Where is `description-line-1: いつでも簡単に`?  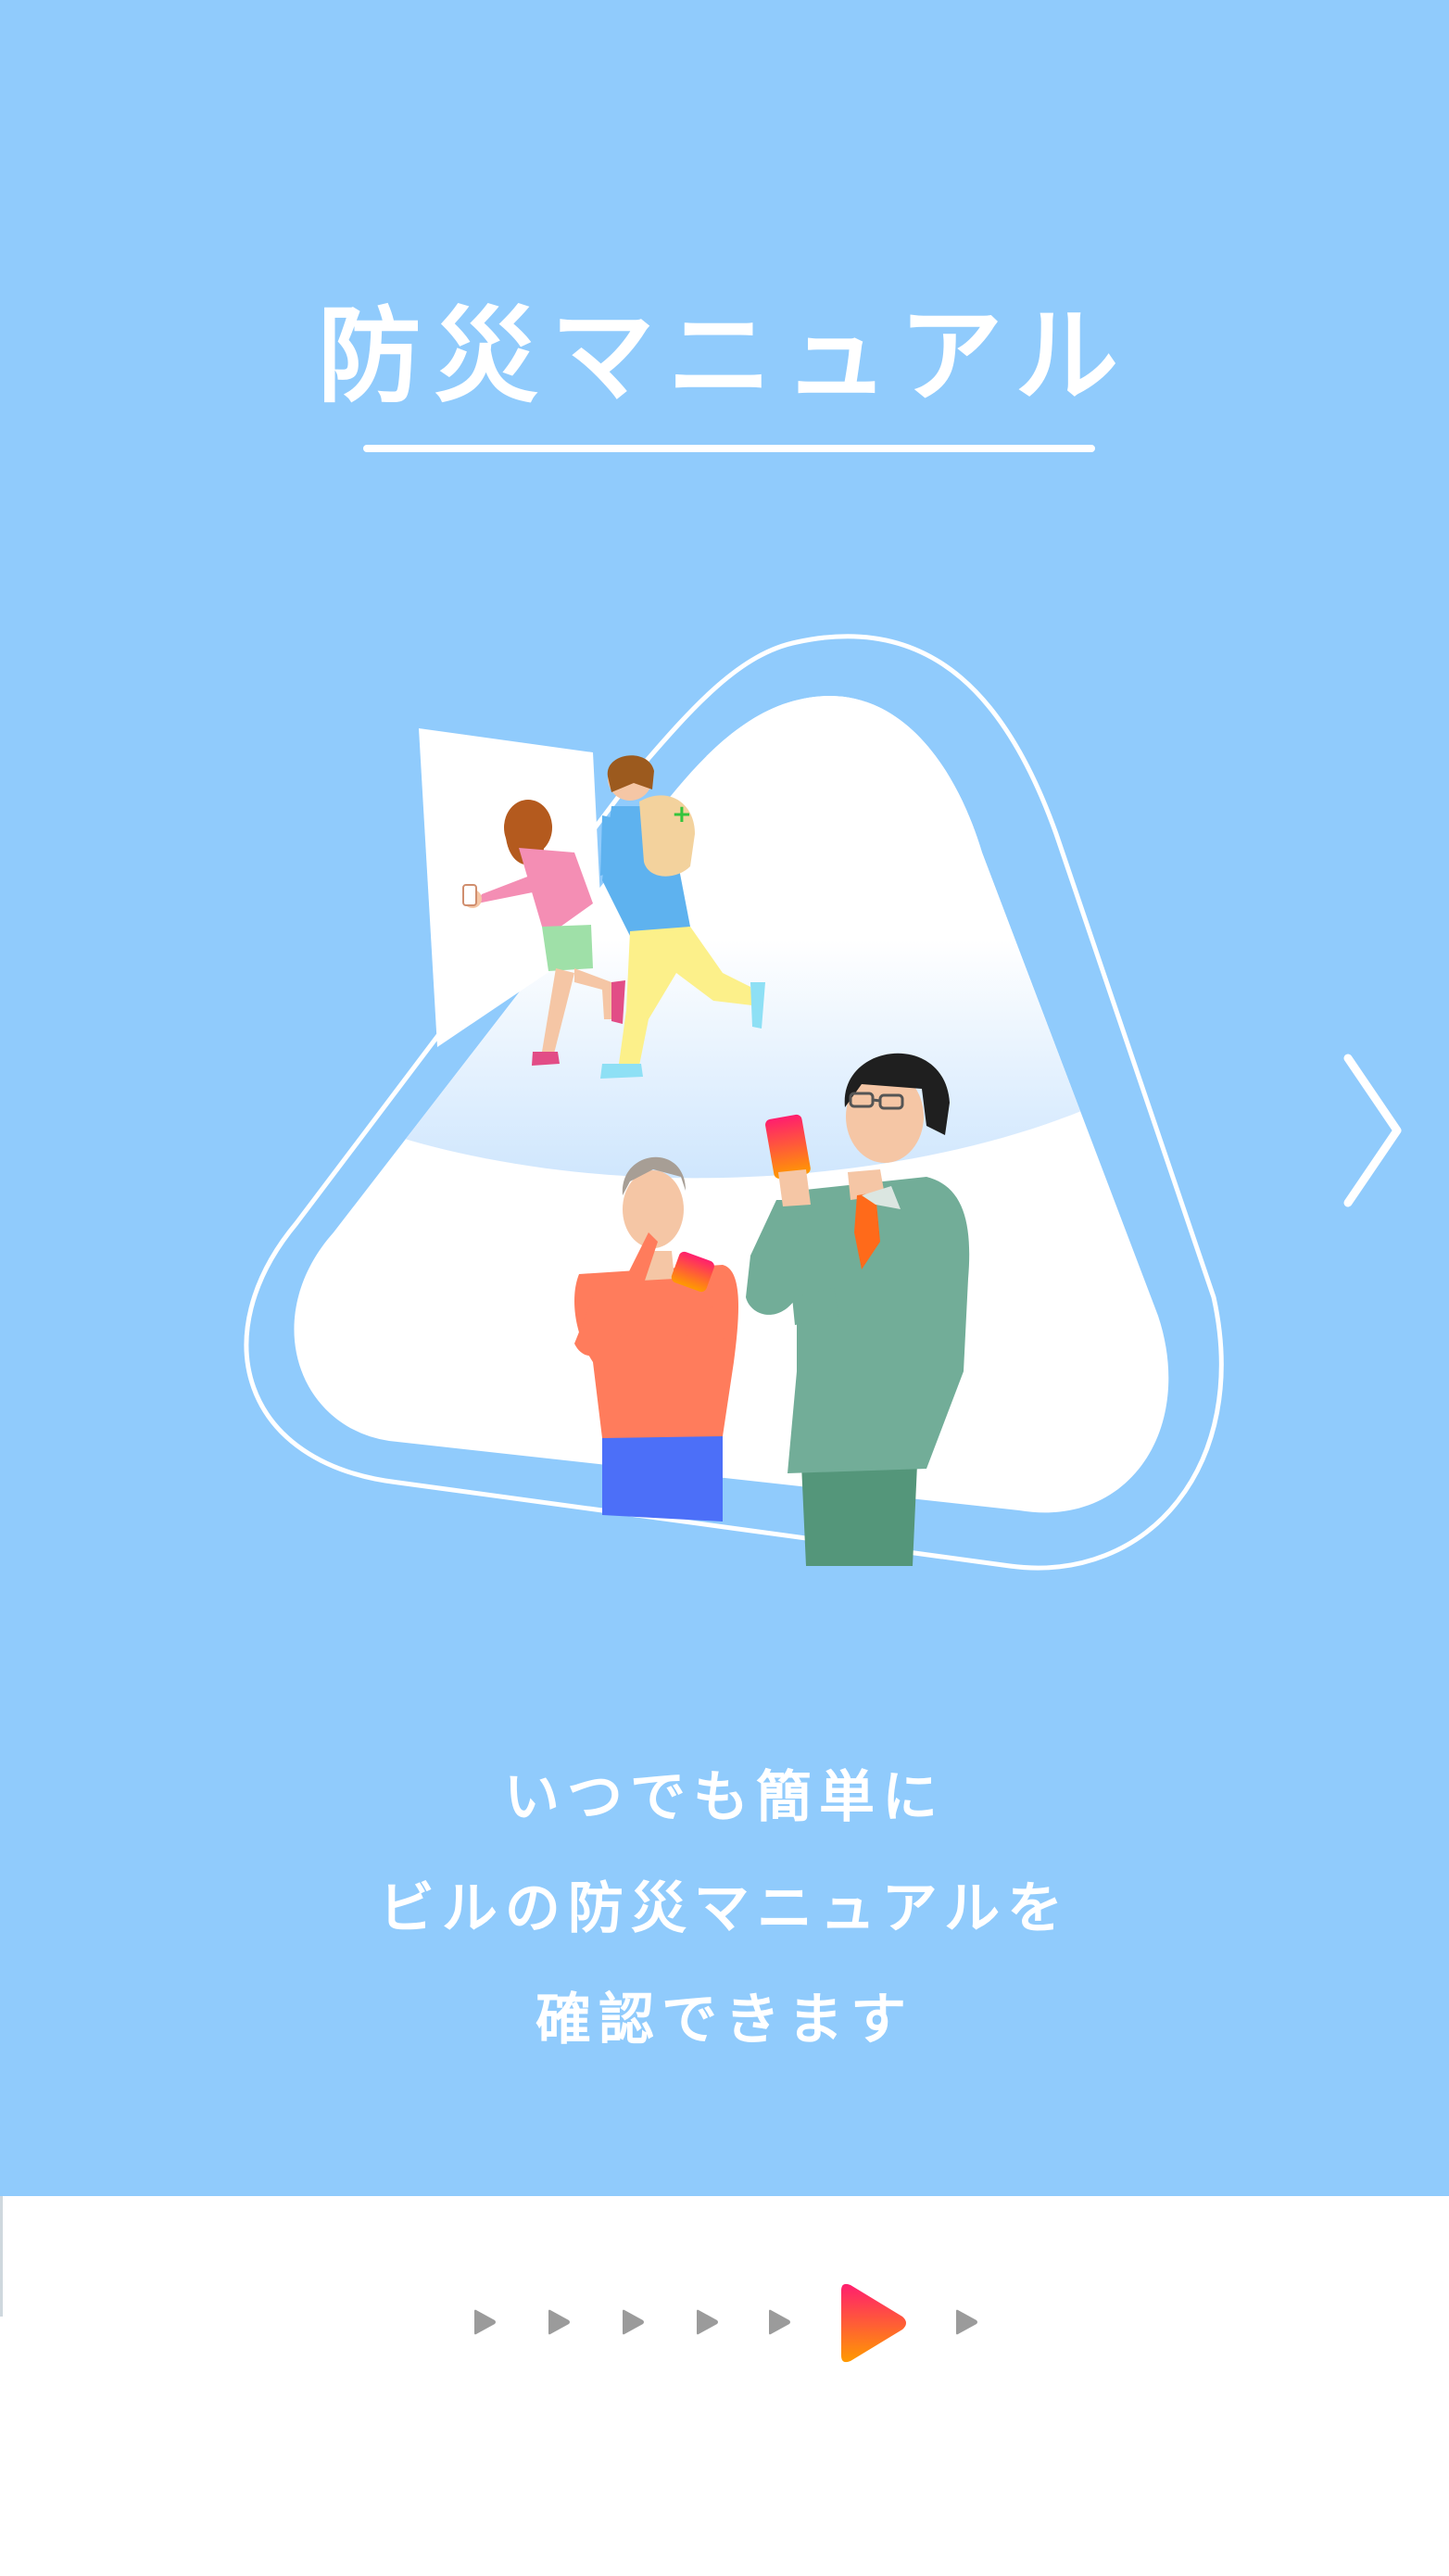 description-line-1: いつでも簡単に is located at coordinates (724, 1797).